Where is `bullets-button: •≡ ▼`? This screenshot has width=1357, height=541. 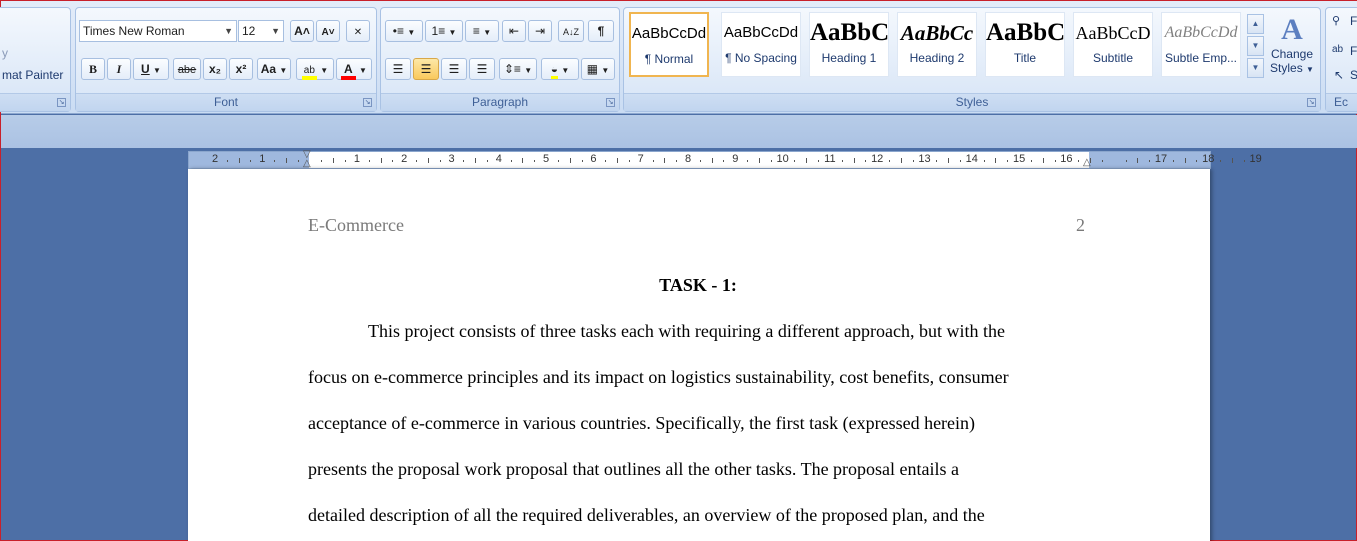 bullets-button: •≡ ▼ is located at coordinates (404, 31).